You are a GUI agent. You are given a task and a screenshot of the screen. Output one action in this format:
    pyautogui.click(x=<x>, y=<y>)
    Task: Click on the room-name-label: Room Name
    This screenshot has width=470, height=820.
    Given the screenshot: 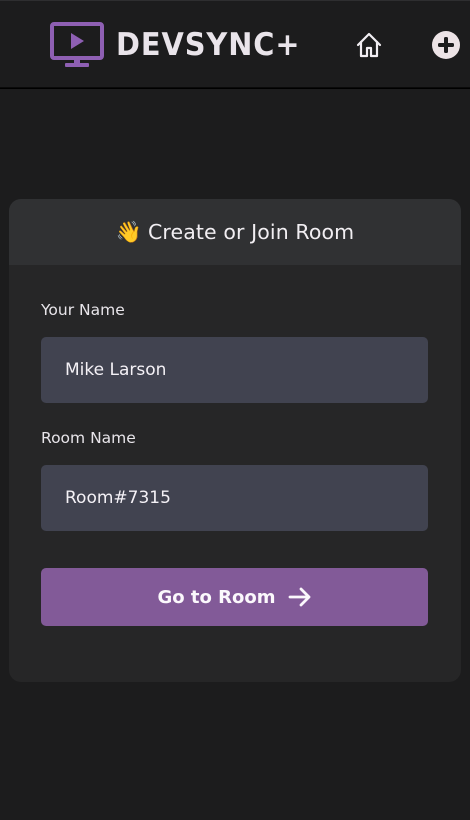 What is the action you would take?
    pyautogui.click(x=88, y=438)
    